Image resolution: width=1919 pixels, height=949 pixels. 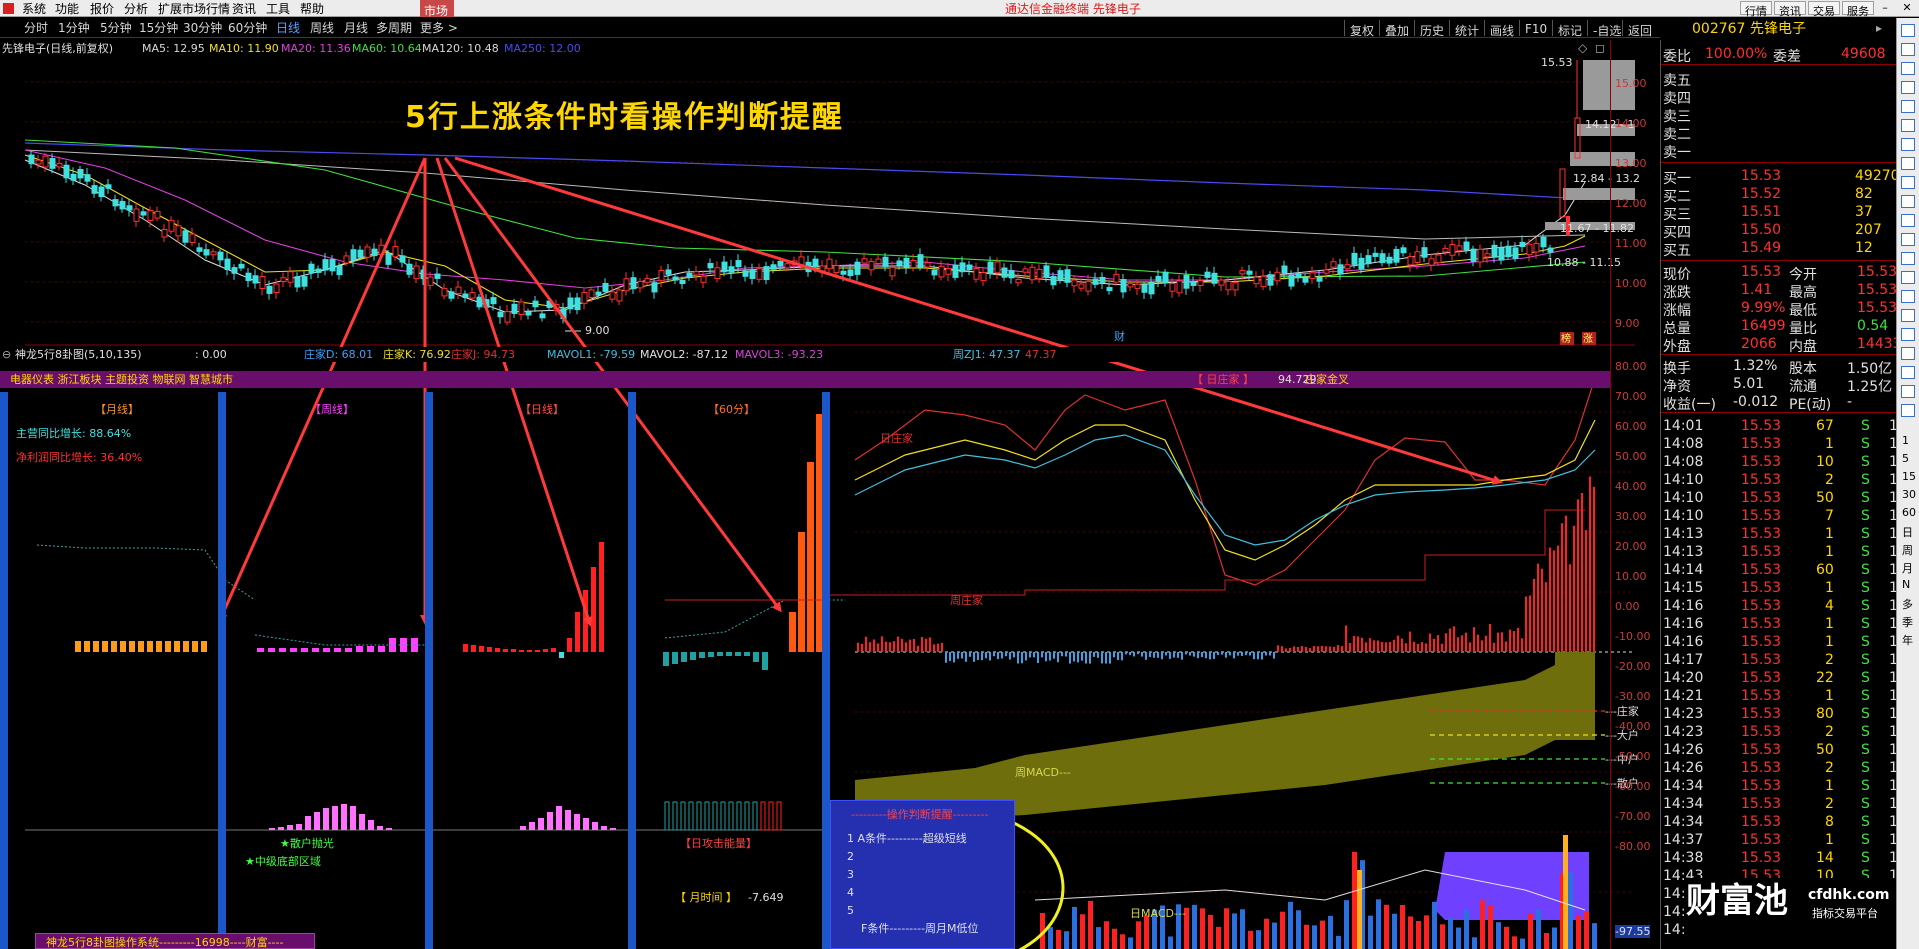 What do you see at coordinates (1756, 9) in the screenshot?
I see `top-btn-market: 行情` at bounding box center [1756, 9].